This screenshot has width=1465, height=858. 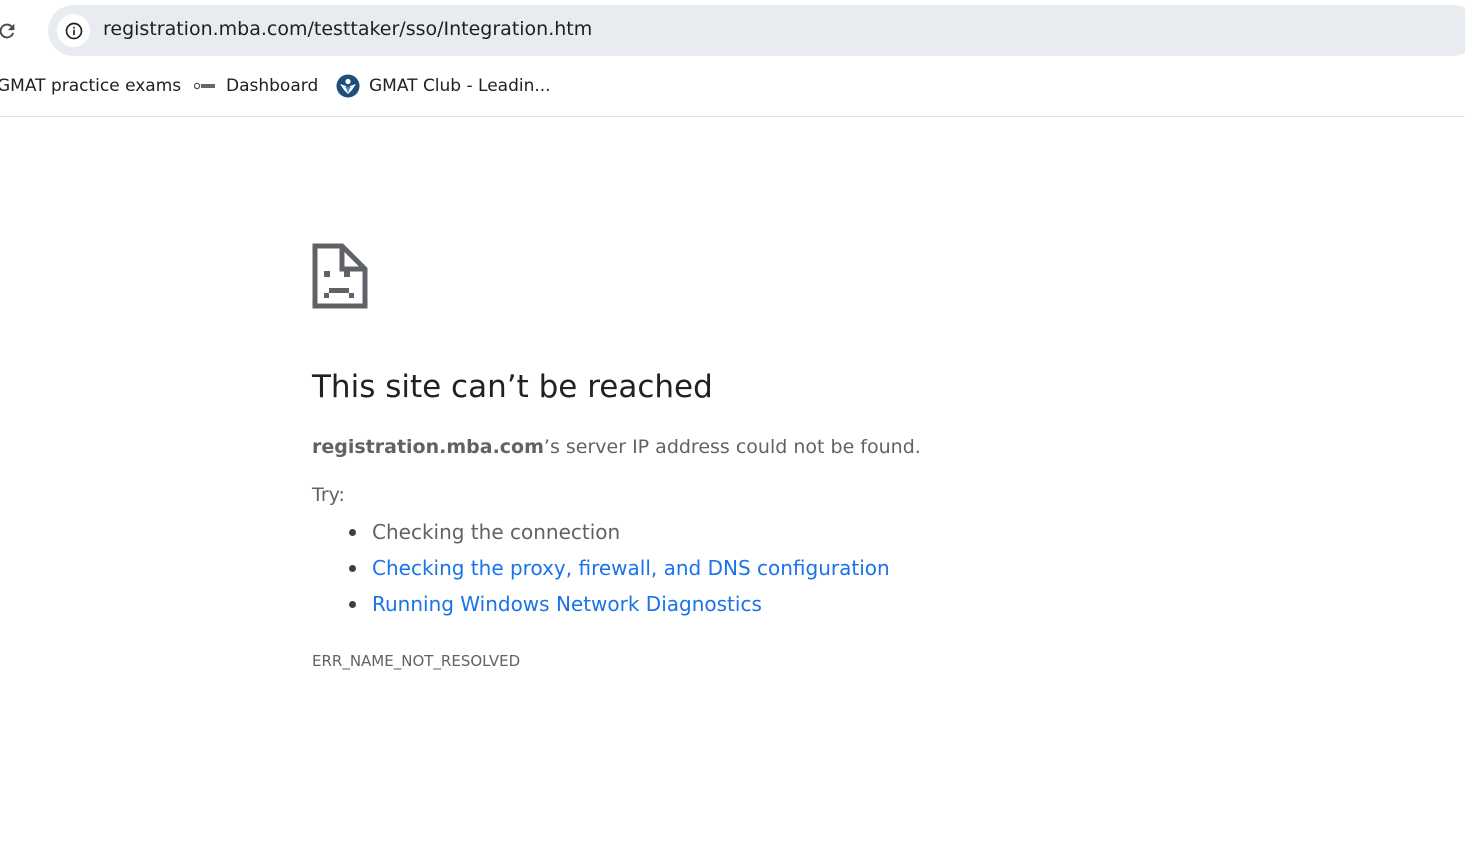 What do you see at coordinates (73, 30) in the screenshot?
I see `site-info-icon` at bounding box center [73, 30].